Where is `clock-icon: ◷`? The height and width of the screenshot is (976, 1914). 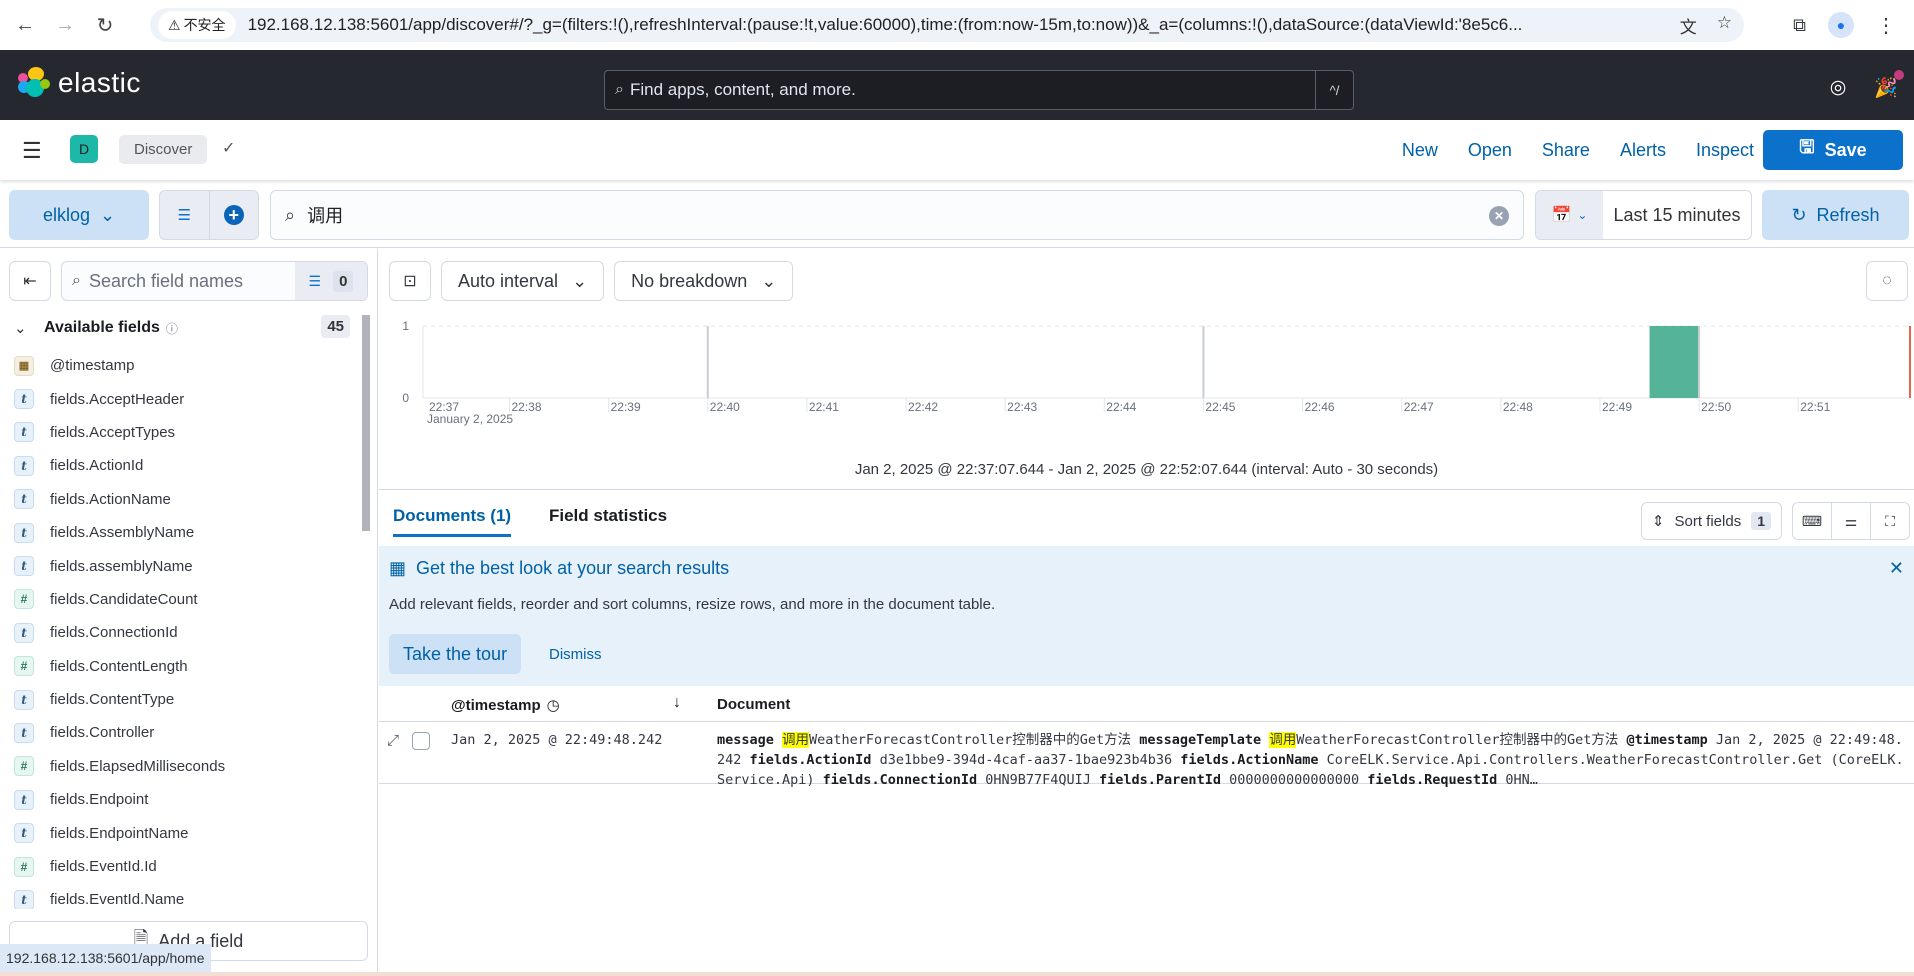
clock-icon: ◷ is located at coordinates (553, 705).